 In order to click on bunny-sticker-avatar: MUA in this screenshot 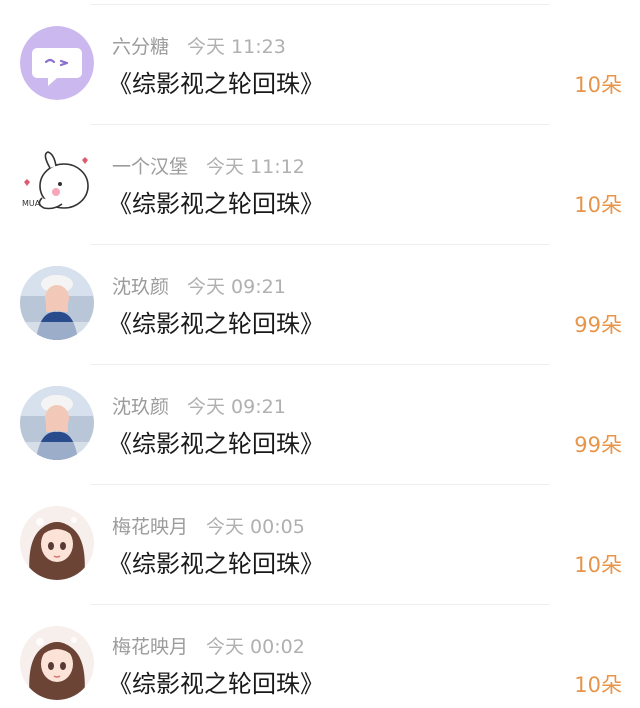, I will do `click(57, 183)`.